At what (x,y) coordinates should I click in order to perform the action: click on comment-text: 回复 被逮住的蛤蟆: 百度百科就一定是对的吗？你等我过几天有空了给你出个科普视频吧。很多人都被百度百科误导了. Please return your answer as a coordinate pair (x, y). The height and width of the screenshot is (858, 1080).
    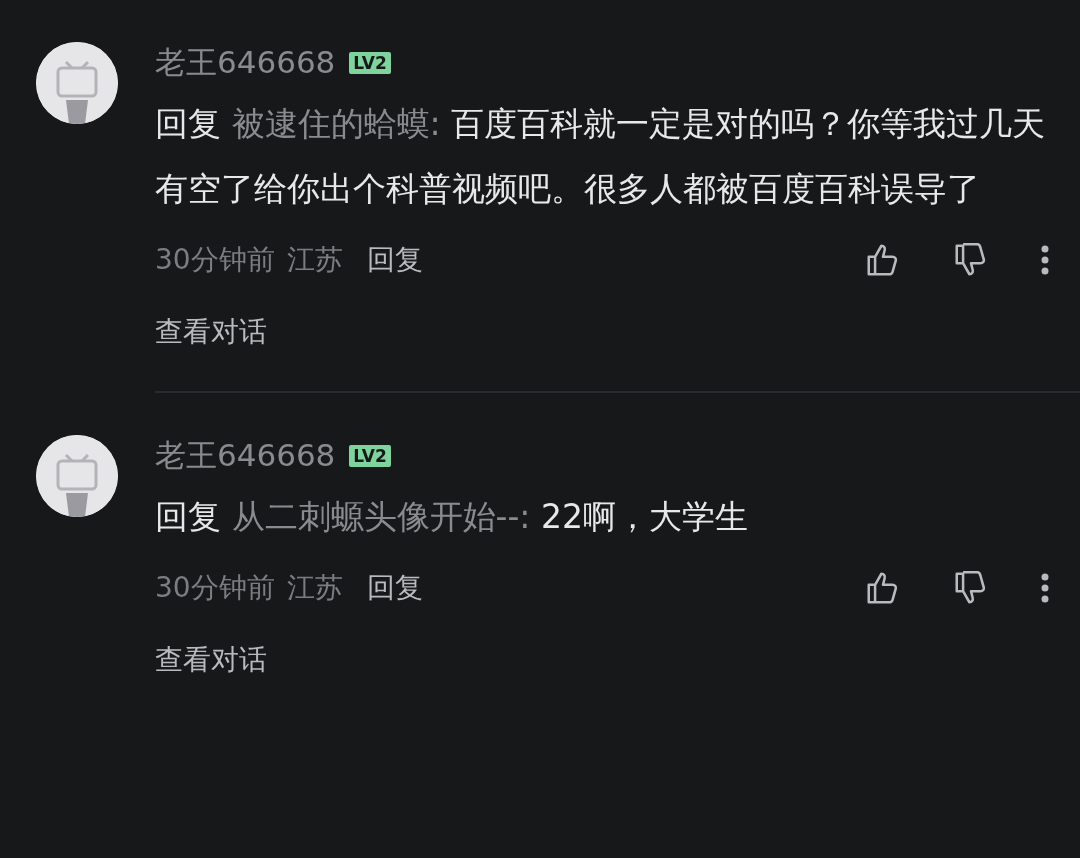
    Looking at the image, I should click on (601, 156).